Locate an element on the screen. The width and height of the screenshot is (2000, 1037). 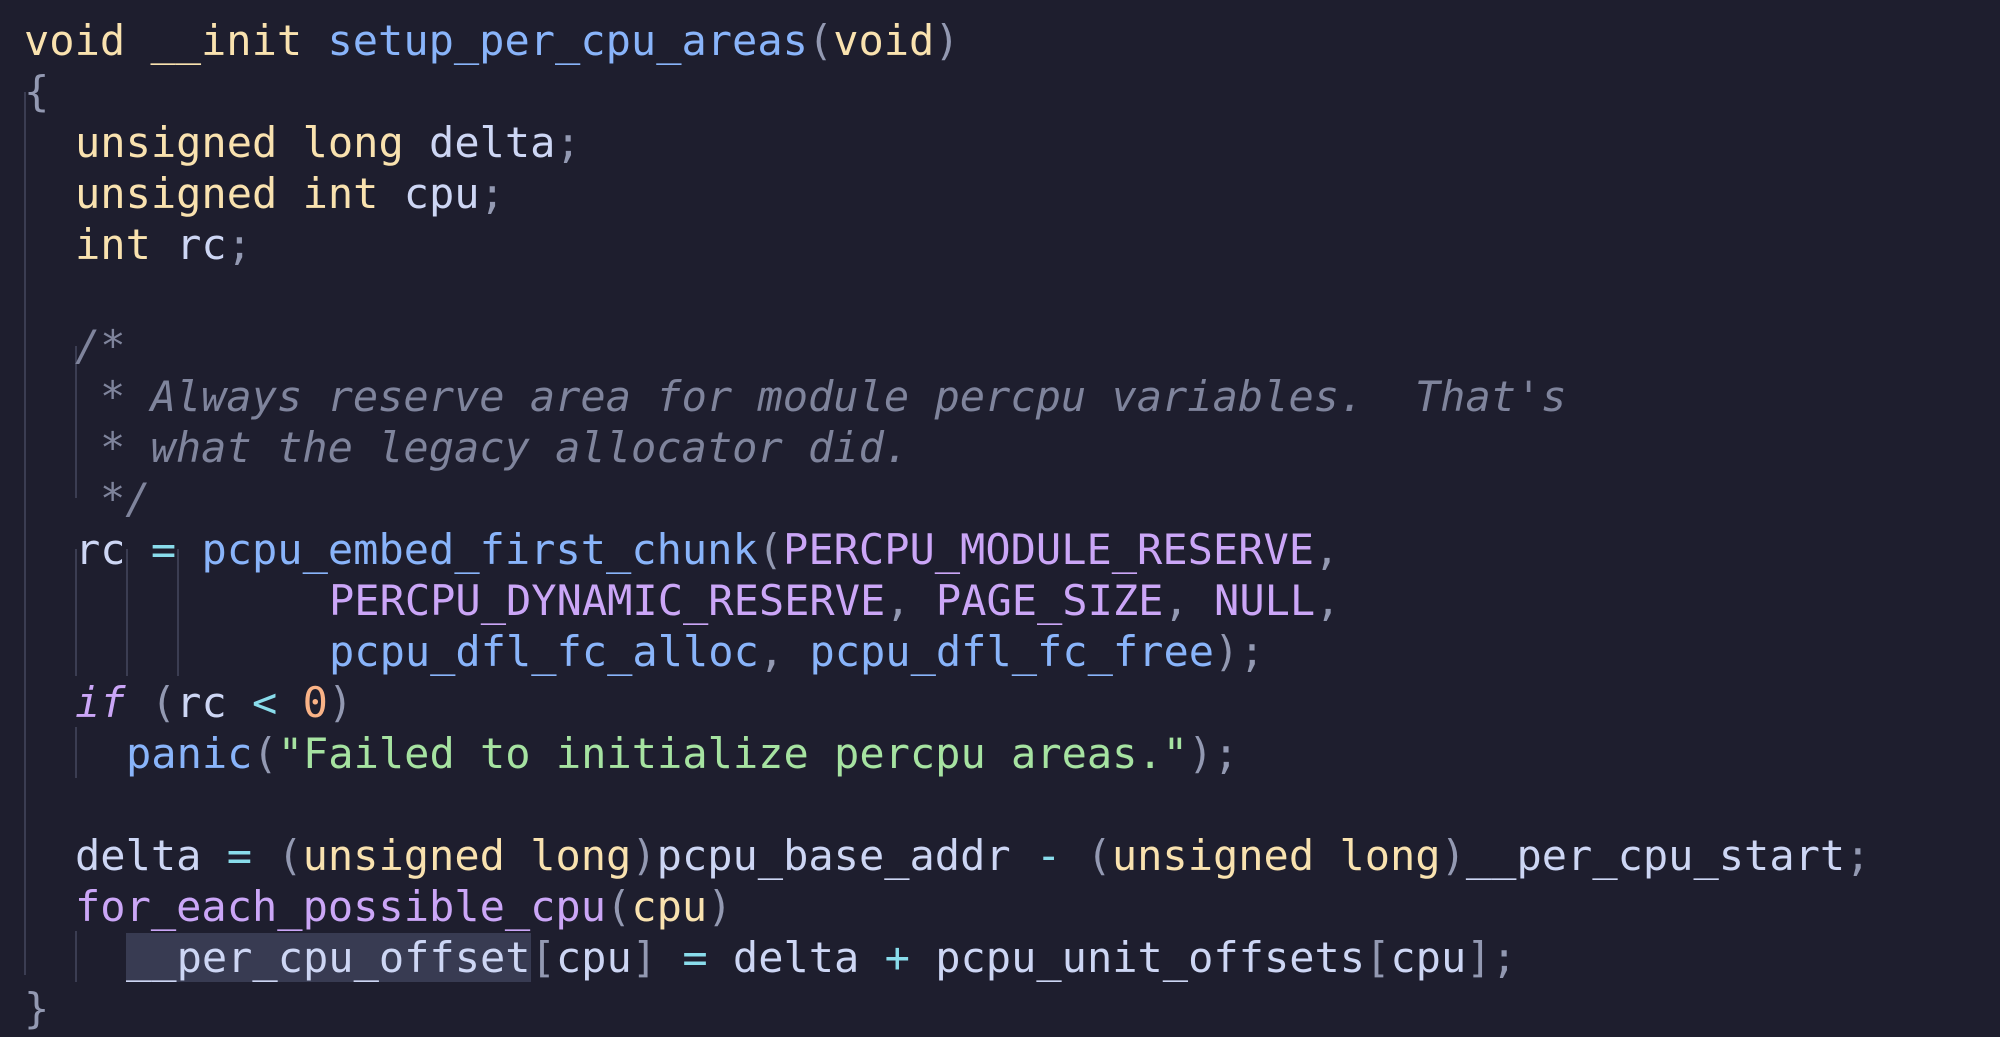
comment-token: /* is located at coordinates (100, 345).